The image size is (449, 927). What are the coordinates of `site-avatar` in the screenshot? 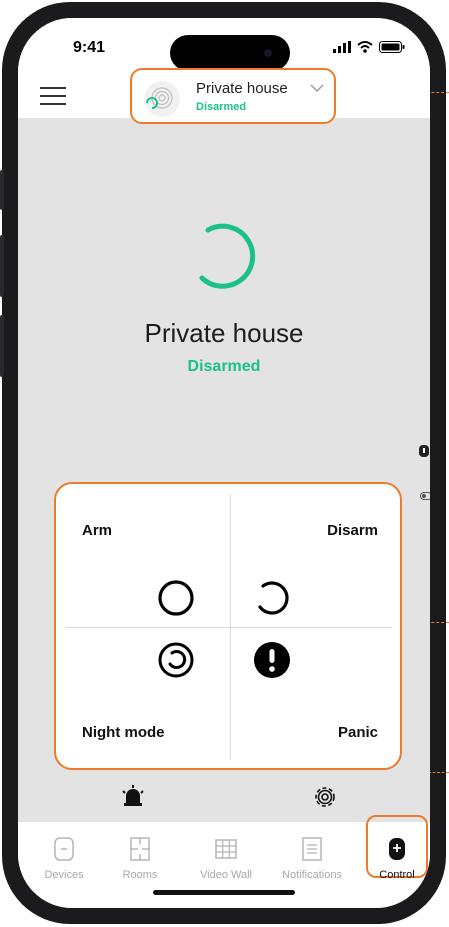 It's located at (162, 99).